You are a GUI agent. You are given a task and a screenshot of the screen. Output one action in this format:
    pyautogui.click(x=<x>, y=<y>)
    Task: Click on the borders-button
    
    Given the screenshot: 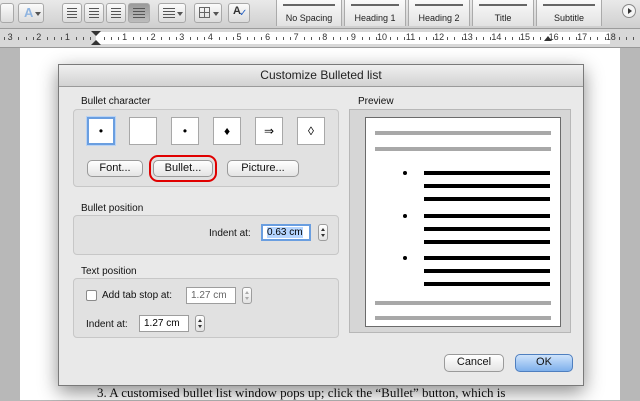 What is the action you would take?
    pyautogui.click(x=208, y=13)
    